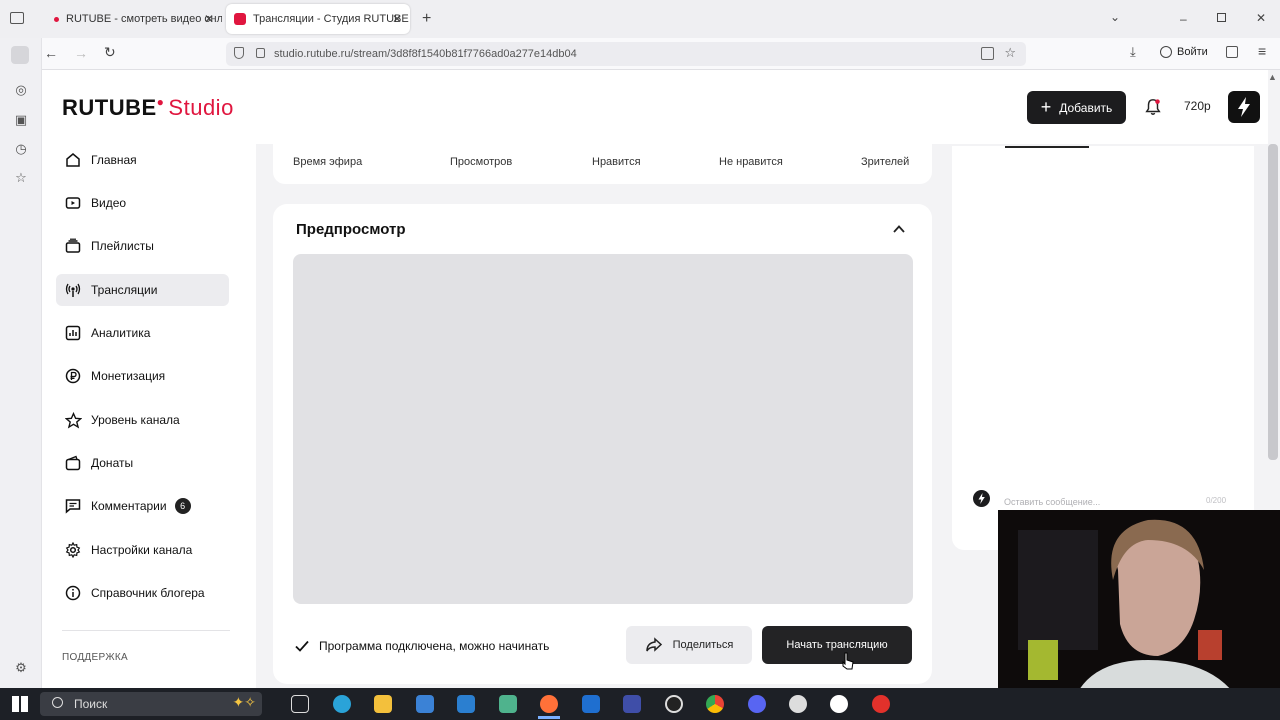 This screenshot has width=1280, height=720. Describe the element at coordinates (21, 363) in the screenshot. I see `browser-sidebar: ◎ ▣ ◷ ☆ ⚙` at that location.